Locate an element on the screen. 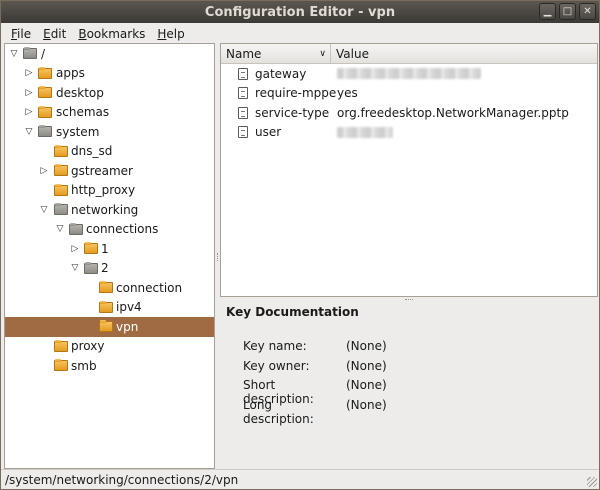  close-button: ✕ is located at coordinates (587, 11).